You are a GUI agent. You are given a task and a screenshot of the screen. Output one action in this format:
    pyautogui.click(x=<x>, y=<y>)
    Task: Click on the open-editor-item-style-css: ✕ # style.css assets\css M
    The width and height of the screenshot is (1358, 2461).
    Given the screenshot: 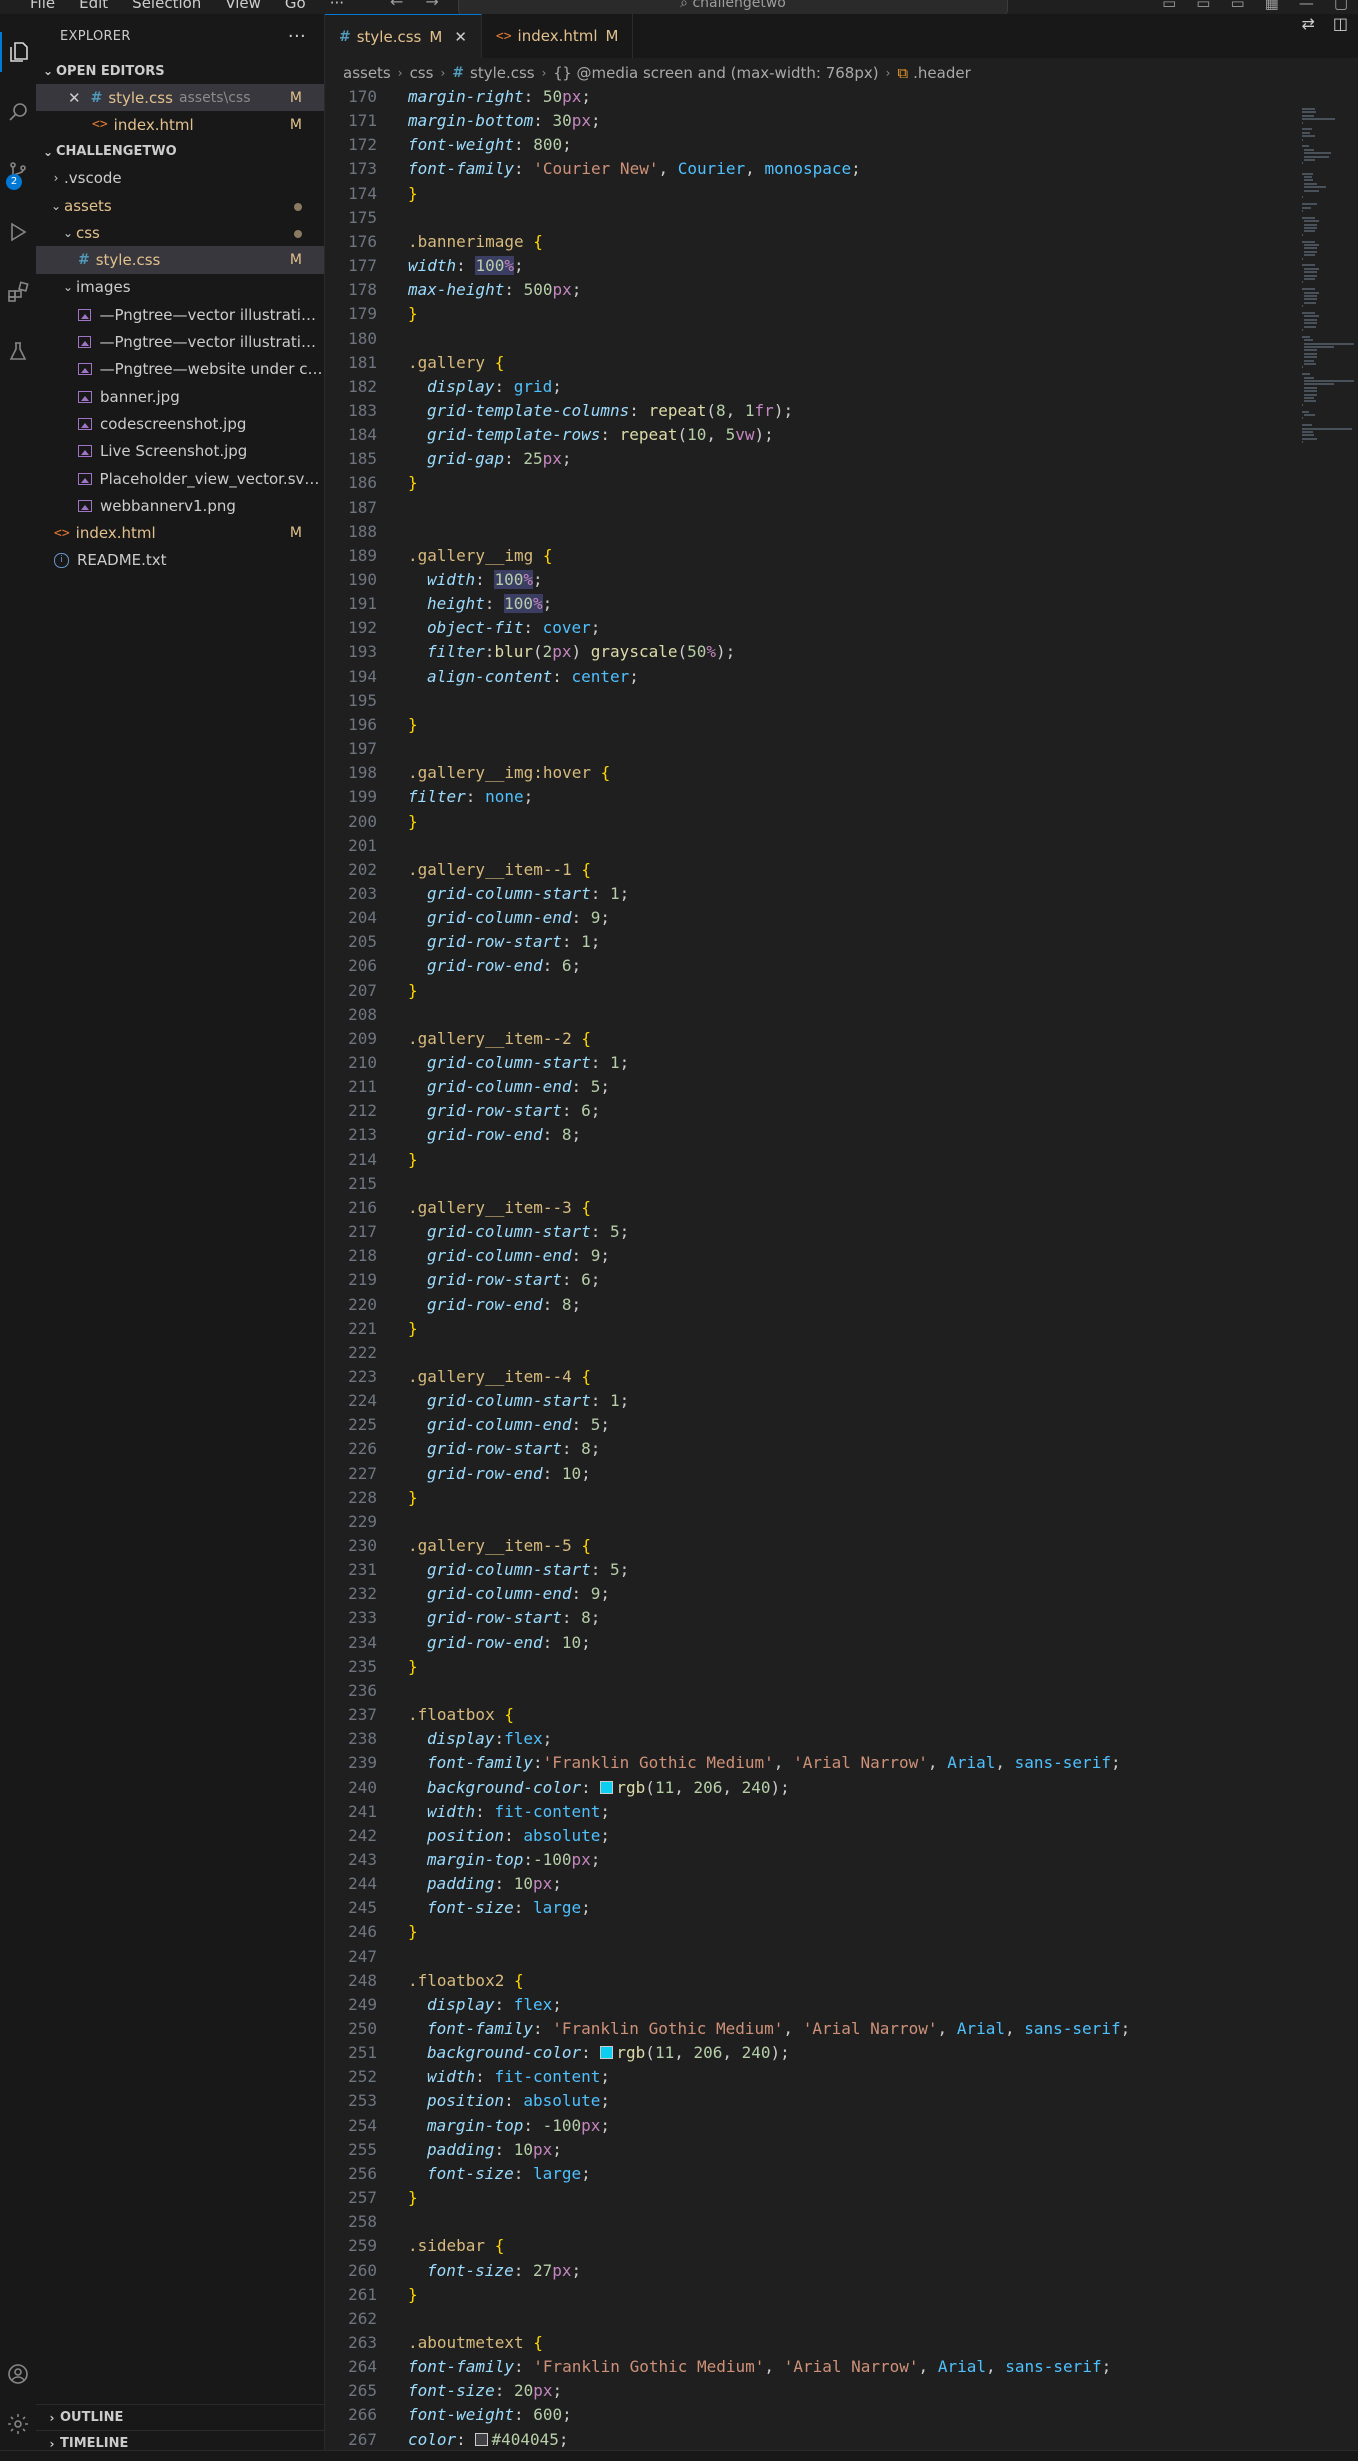 What is the action you would take?
    pyautogui.click(x=180, y=98)
    